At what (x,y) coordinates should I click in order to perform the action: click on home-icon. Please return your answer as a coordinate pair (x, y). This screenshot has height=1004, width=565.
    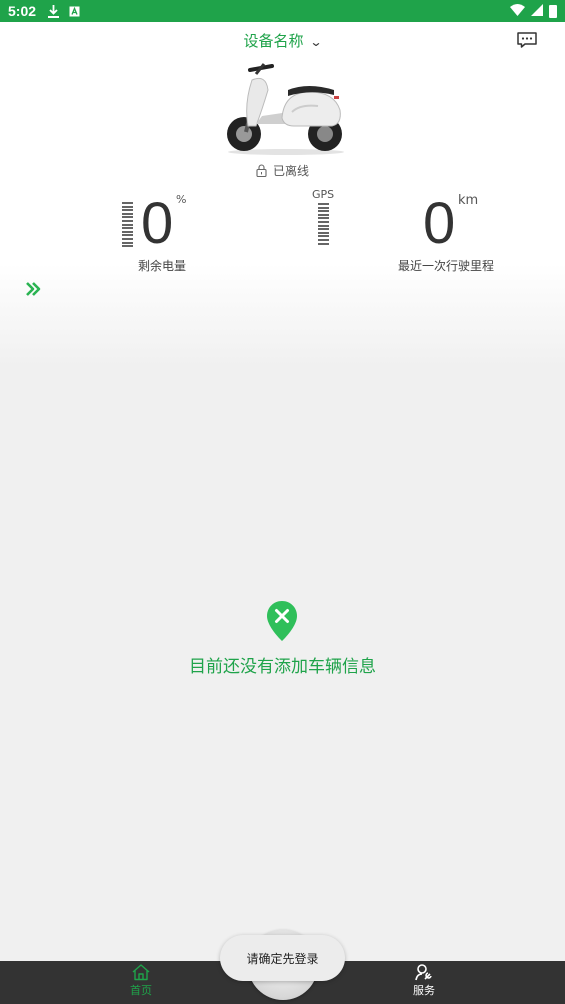
    Looking at the image, I should click on (141, 972).